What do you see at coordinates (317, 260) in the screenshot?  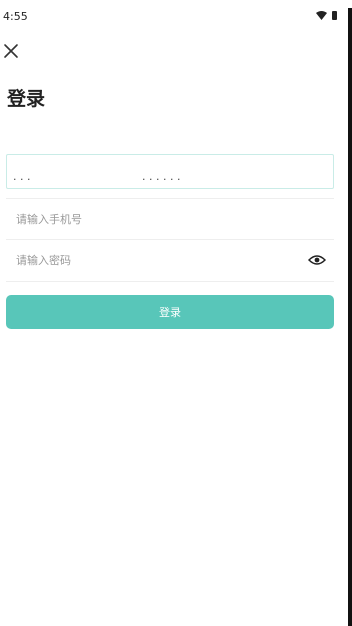 I see `eye-icon` at bounding box center [317, 260].